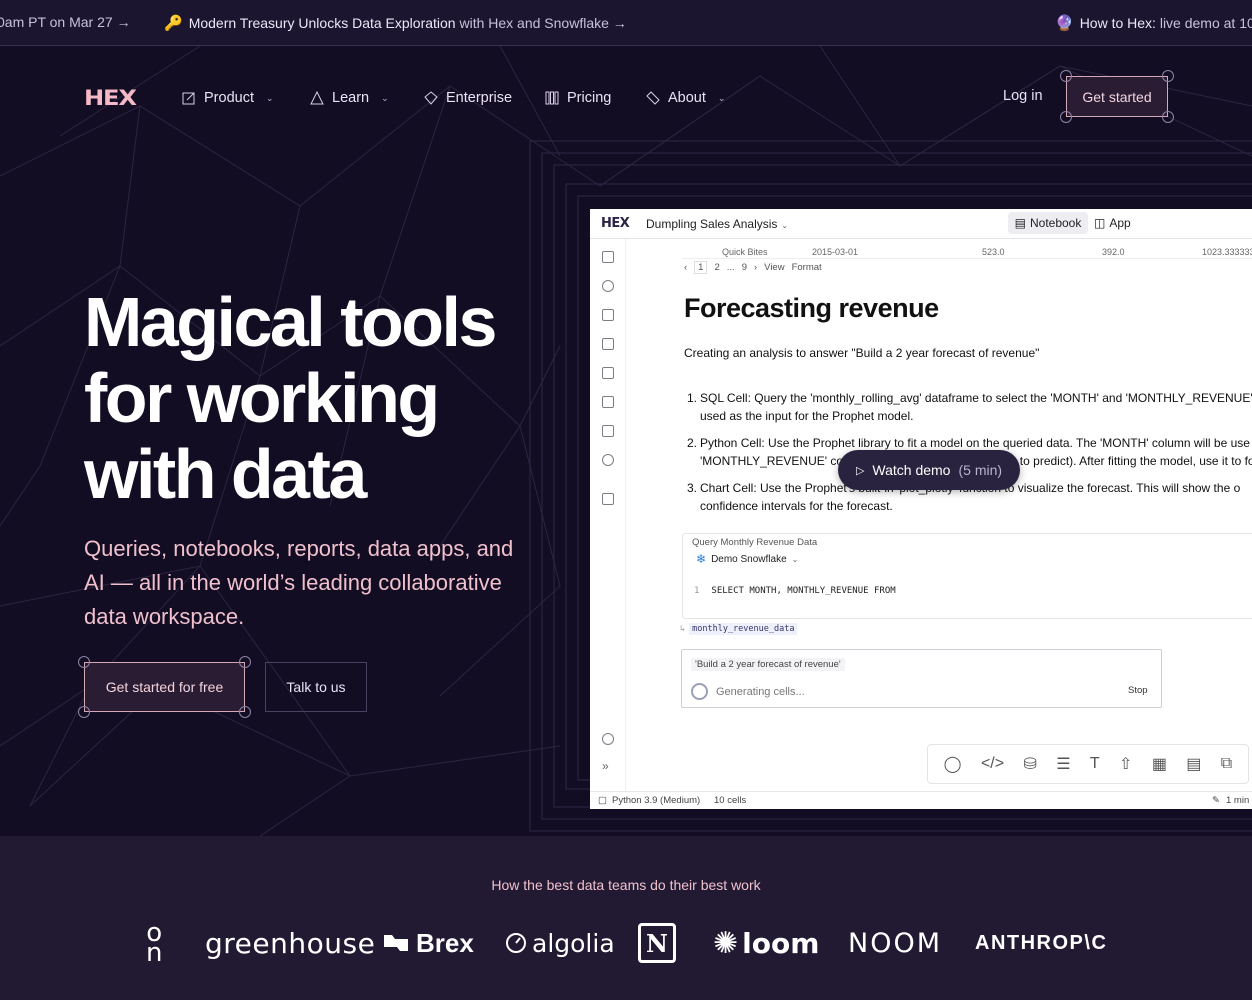 The width and height of the screenshot is (1252, 1000). Describe the element at coordinates (811, 308) in the screenshot. I see `notebook-heading: Forecasting revenue` at that location.